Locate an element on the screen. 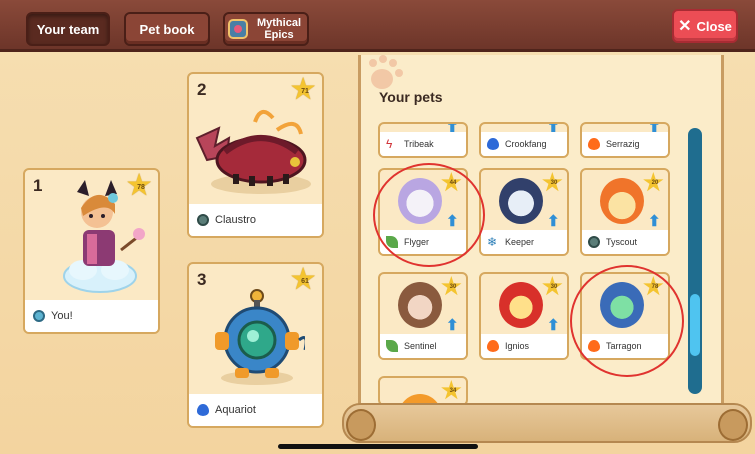 Image resolution: width=755 pixels, height=454 pixels. tab-your-team: Your team is located at coordinates (68, 29).